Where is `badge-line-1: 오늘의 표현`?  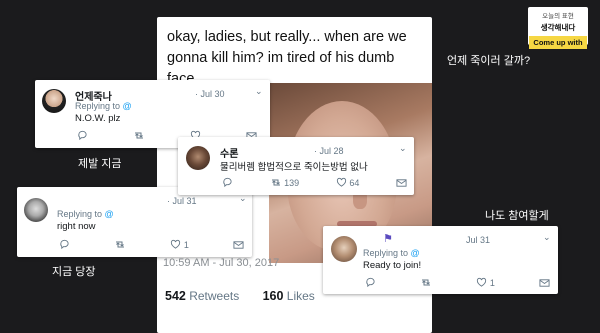
badge-line-1: 오늘의 표현 is located at coordinates (558, 16).